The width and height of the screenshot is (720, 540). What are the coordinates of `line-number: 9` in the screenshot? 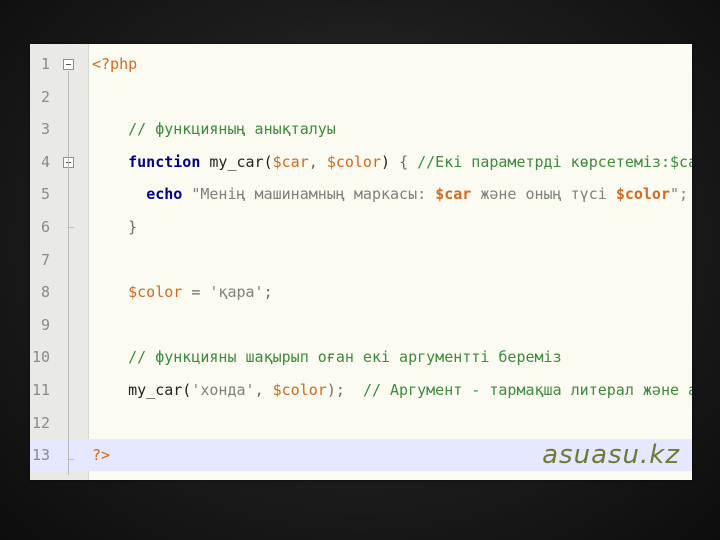 It's located at (45, 324).